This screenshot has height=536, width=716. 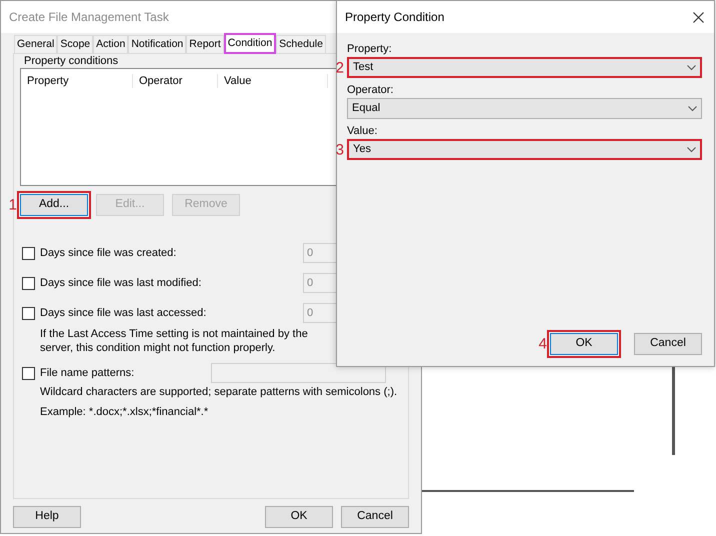 I want to click on note-text: If the Last Access Time setting is not maintained by the server, this condition might not function properly., so click(x=174, y=341).